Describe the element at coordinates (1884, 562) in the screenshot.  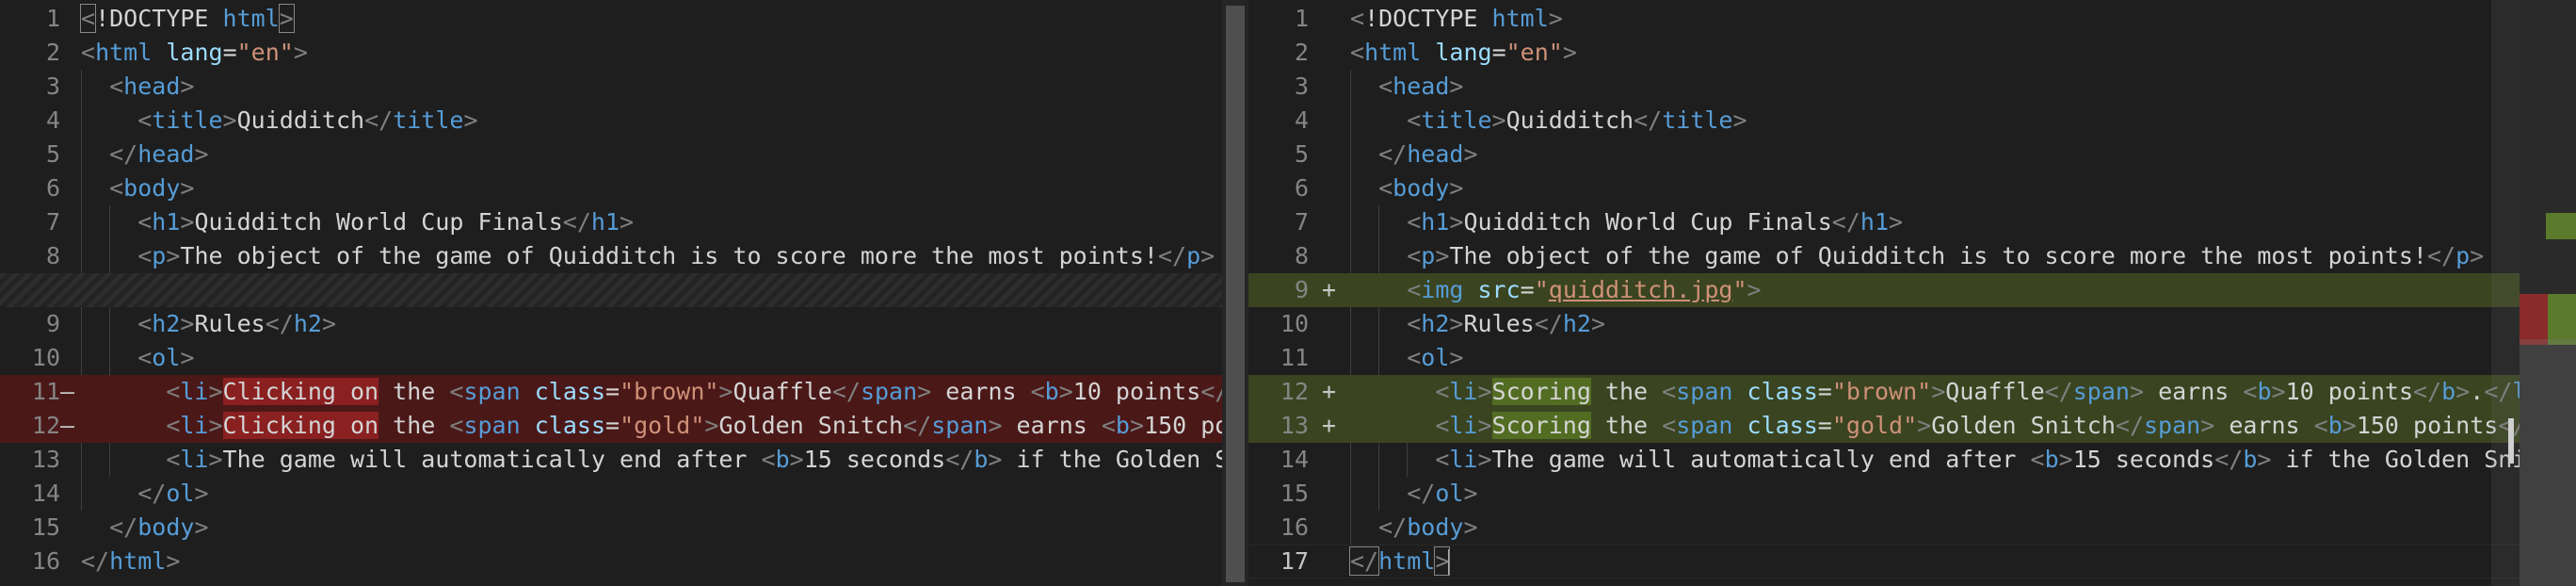
I see `code-line: 17 </html>` at that location.